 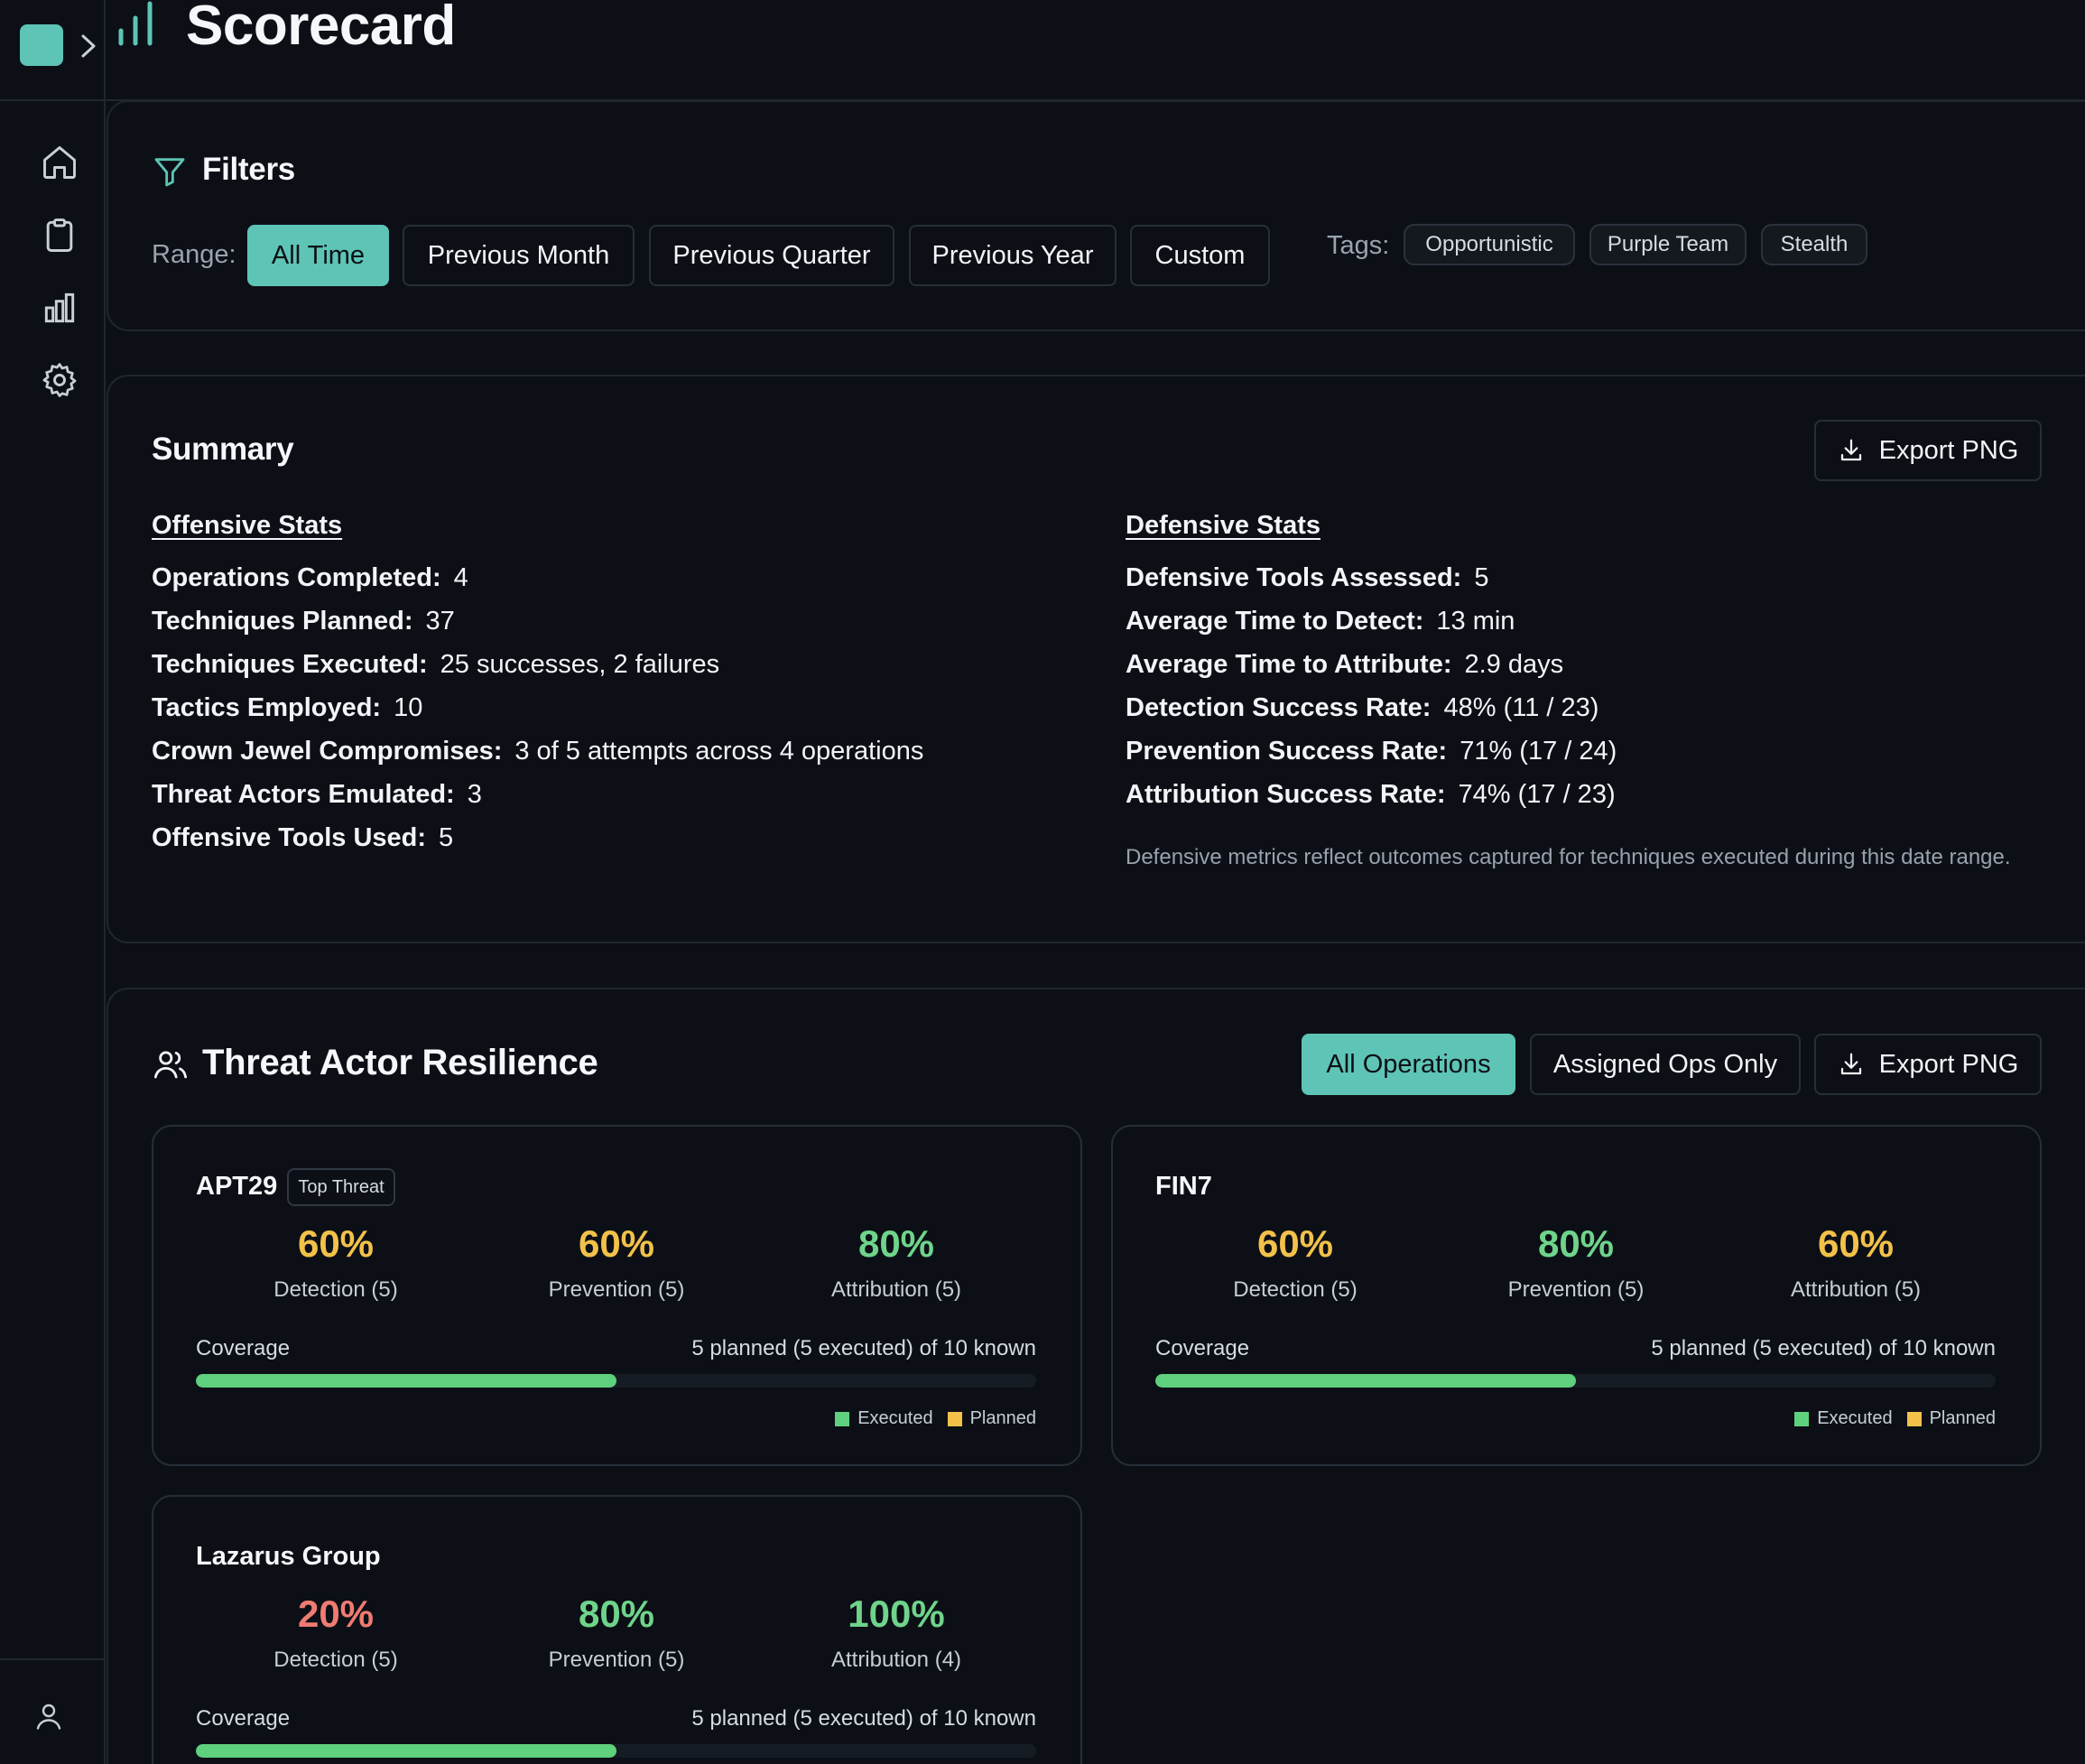 I want to click on stat-row: Tactics Employed: 10, so click(x=287, y=708).